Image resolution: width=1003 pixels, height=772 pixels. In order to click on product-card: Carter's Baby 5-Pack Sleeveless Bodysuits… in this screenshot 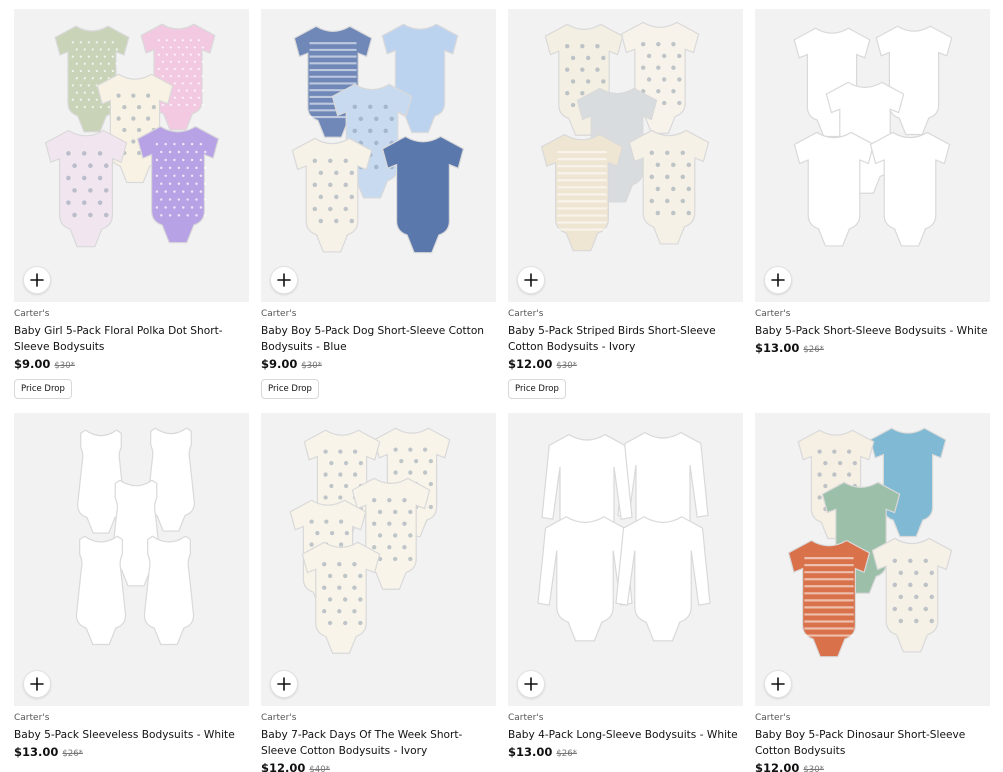, I will do `click(131, 586)`.